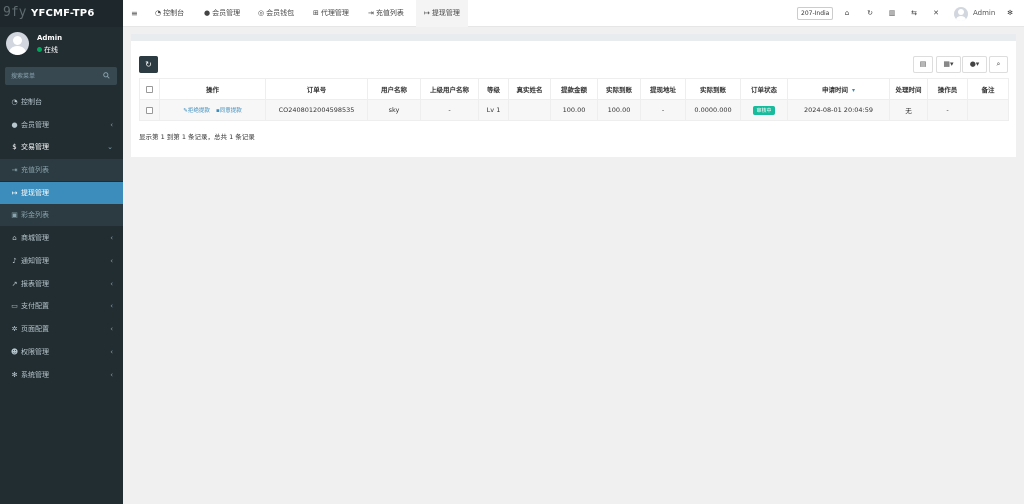 This screenshot has width=1024, height=504. Describe the element at coordinates (212, 110) in the screenshot. I see `row-actions: ✎拒绝提款 ▪同意提款` at that location.